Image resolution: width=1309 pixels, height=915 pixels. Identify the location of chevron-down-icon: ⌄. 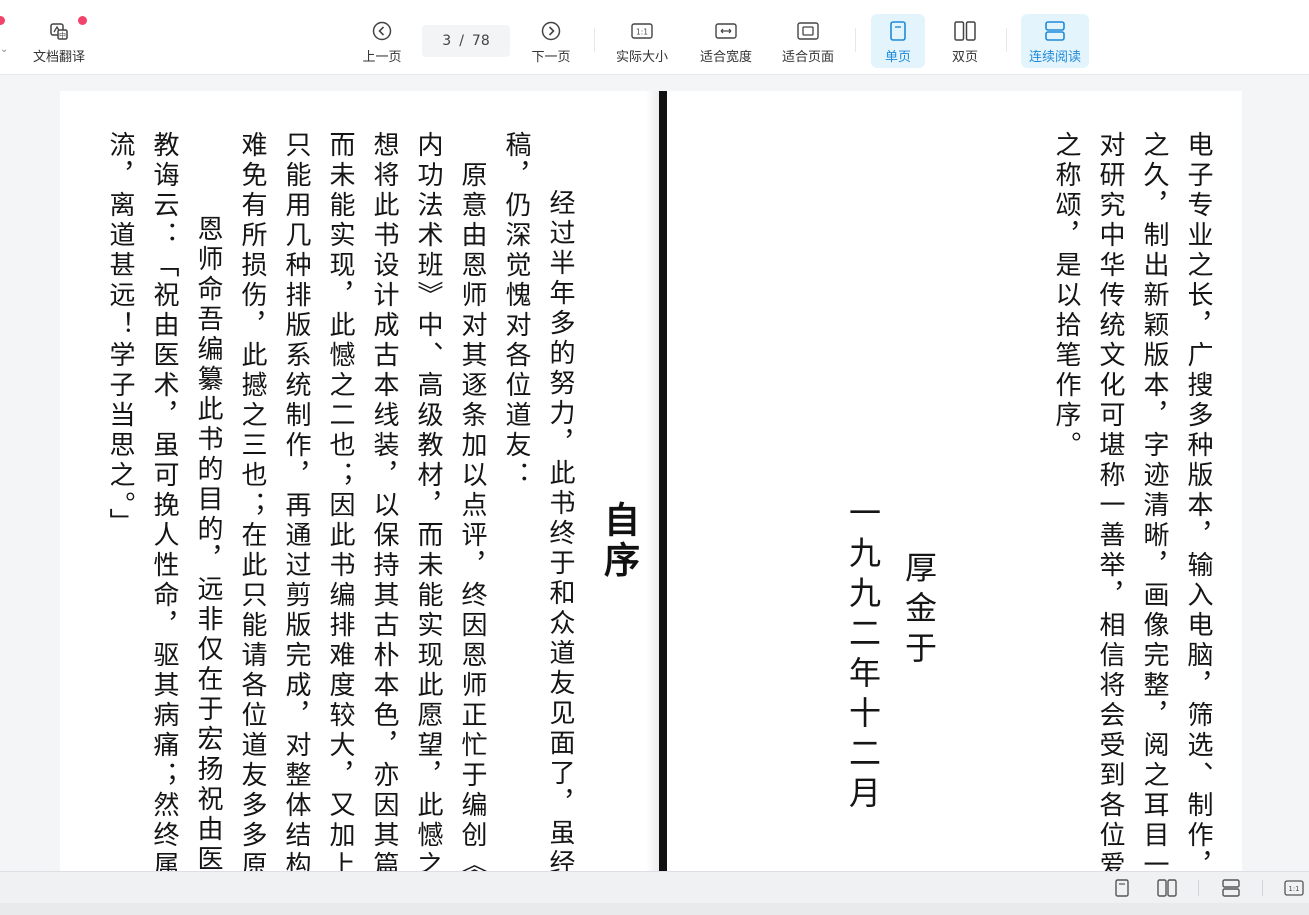
(4, 49).